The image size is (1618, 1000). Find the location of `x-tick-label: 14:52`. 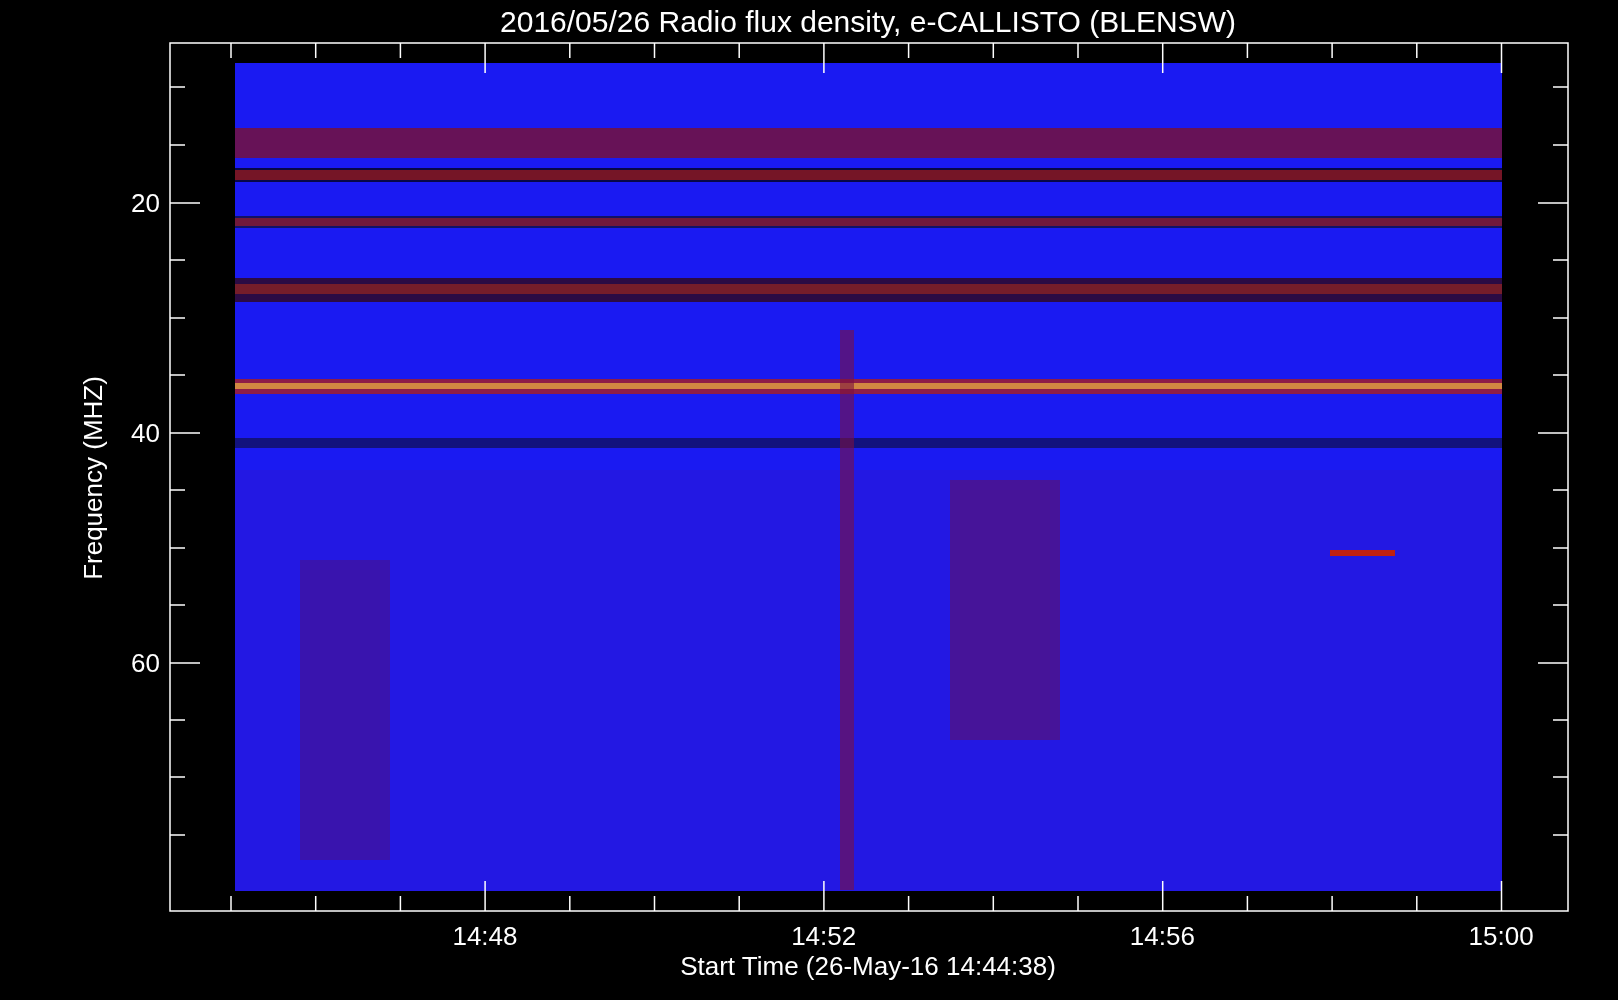

x-tick-label: 14:52 is located at coordinates (824, 936).